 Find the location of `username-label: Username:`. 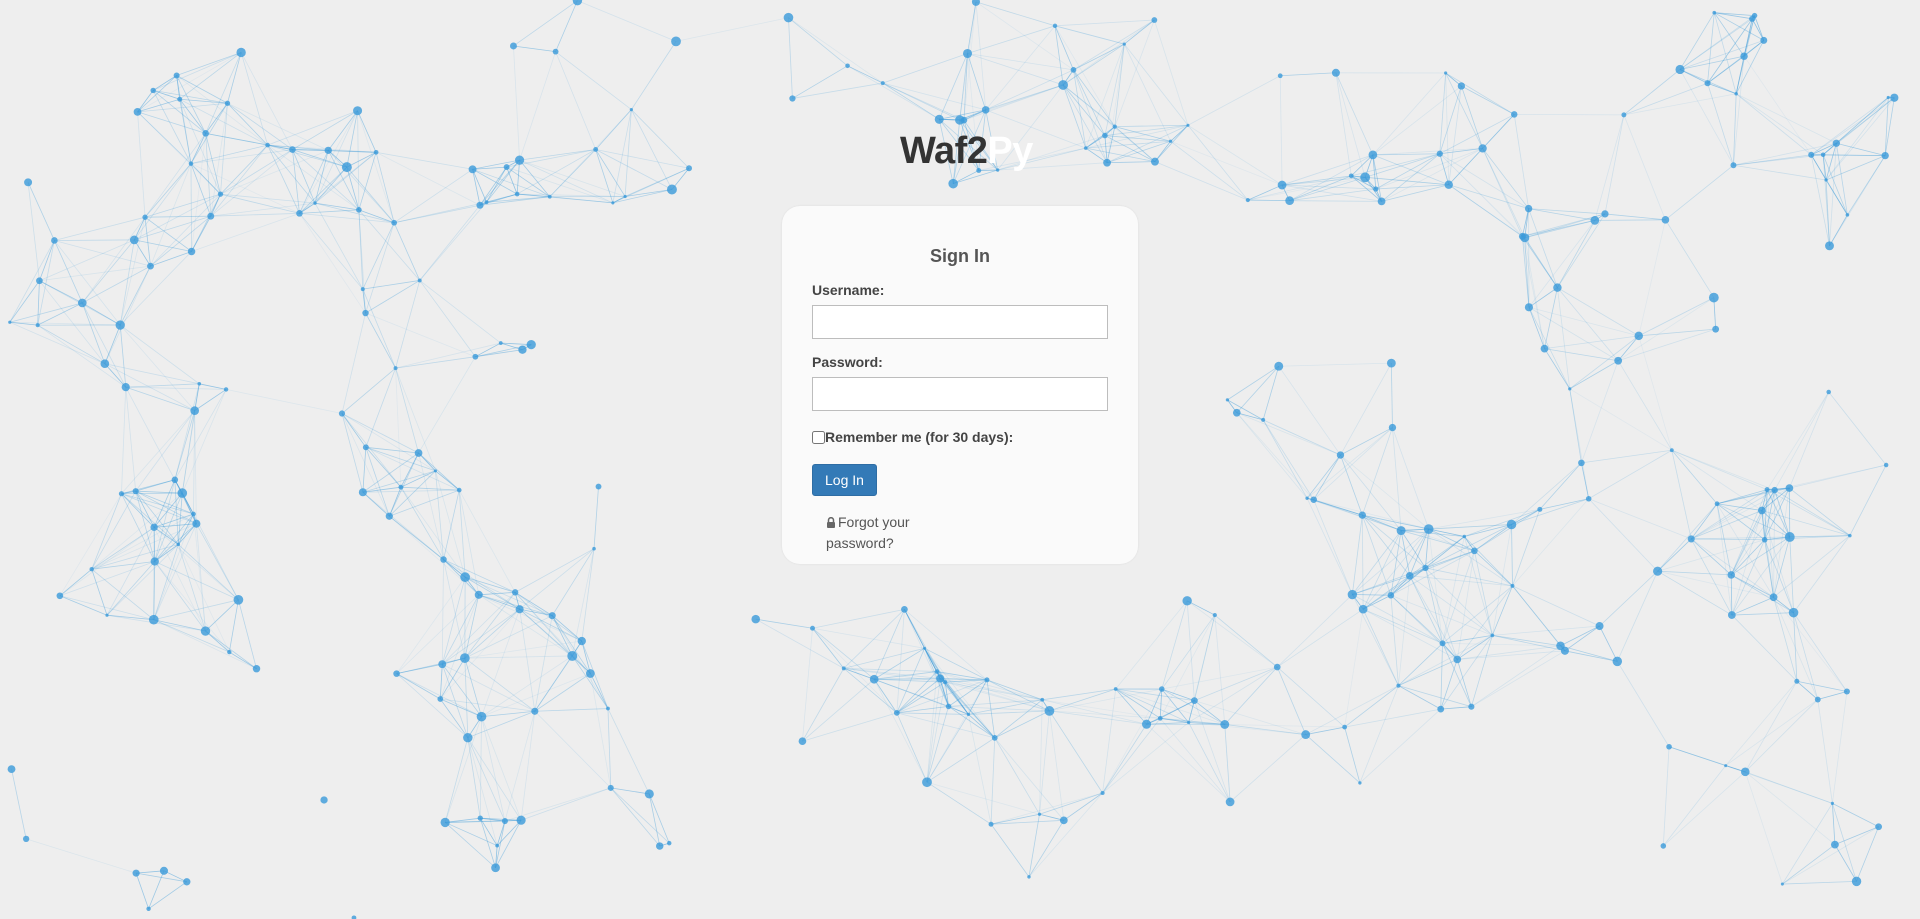

username-label: Username: is located at coordinates (848, 290).